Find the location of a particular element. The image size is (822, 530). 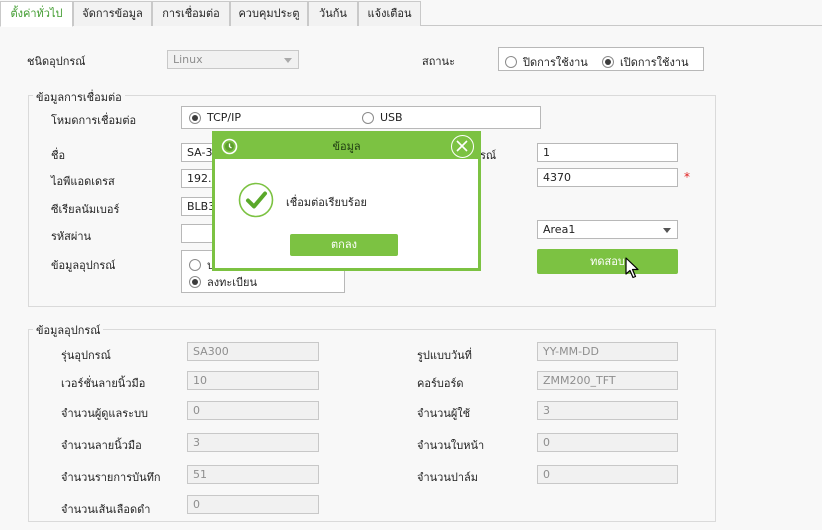

device-info-register-radio: ลงทะเบียน is located at coordinates (223, 282).